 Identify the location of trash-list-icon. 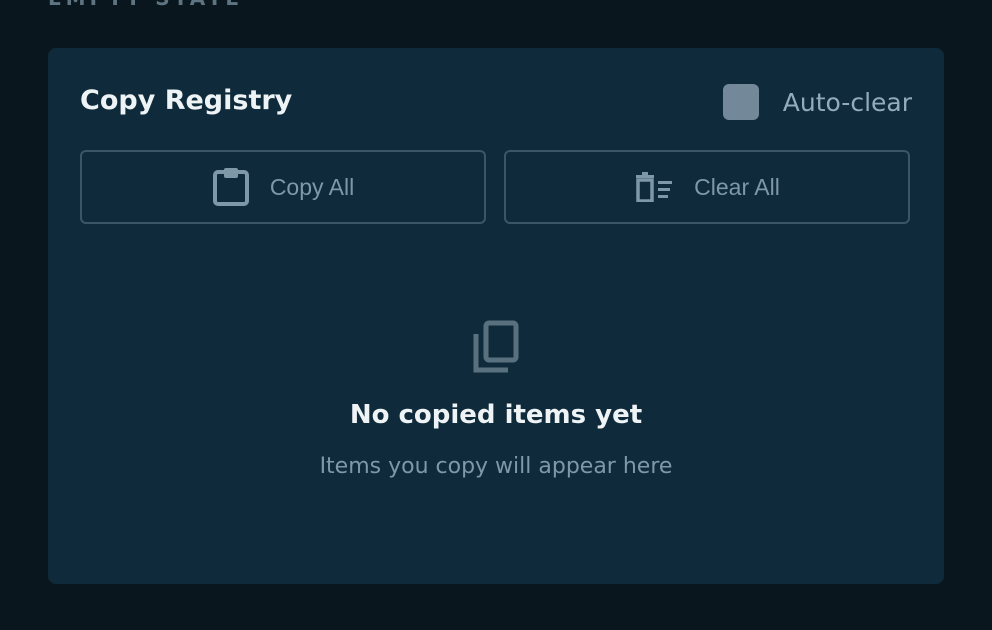
(654, 187).